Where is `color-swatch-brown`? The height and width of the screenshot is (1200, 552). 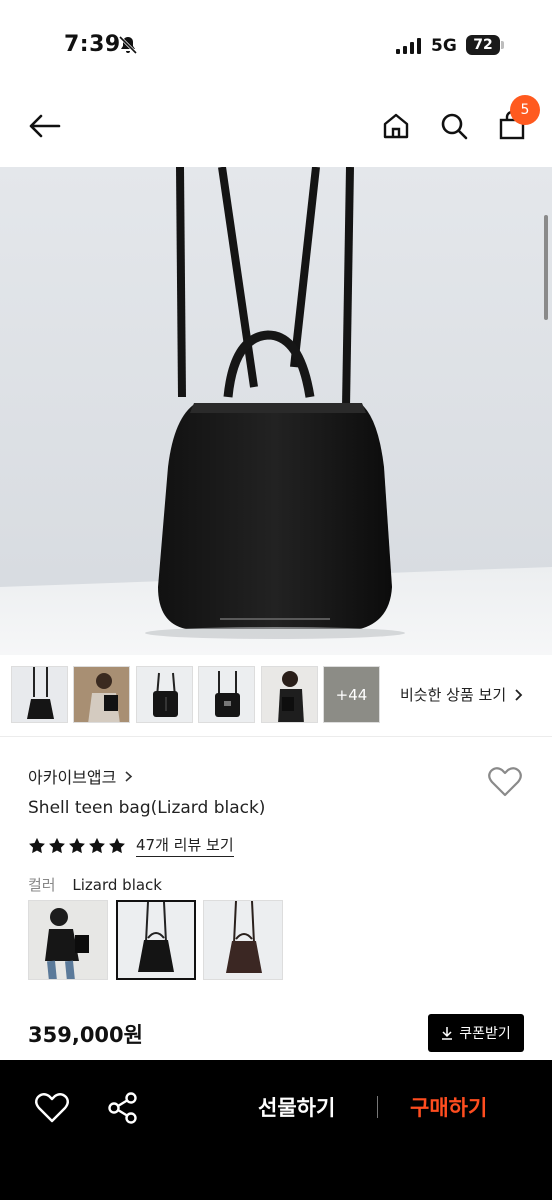 color-swatch-brown is located at coordinates (243, 940).